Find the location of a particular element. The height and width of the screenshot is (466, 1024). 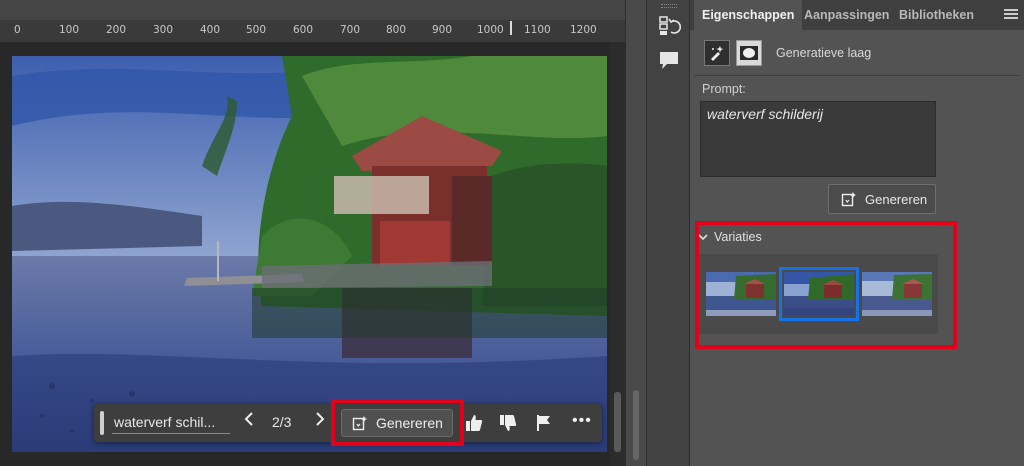

ruler-tick-label: 1200 is located at coordinates (583, 30).